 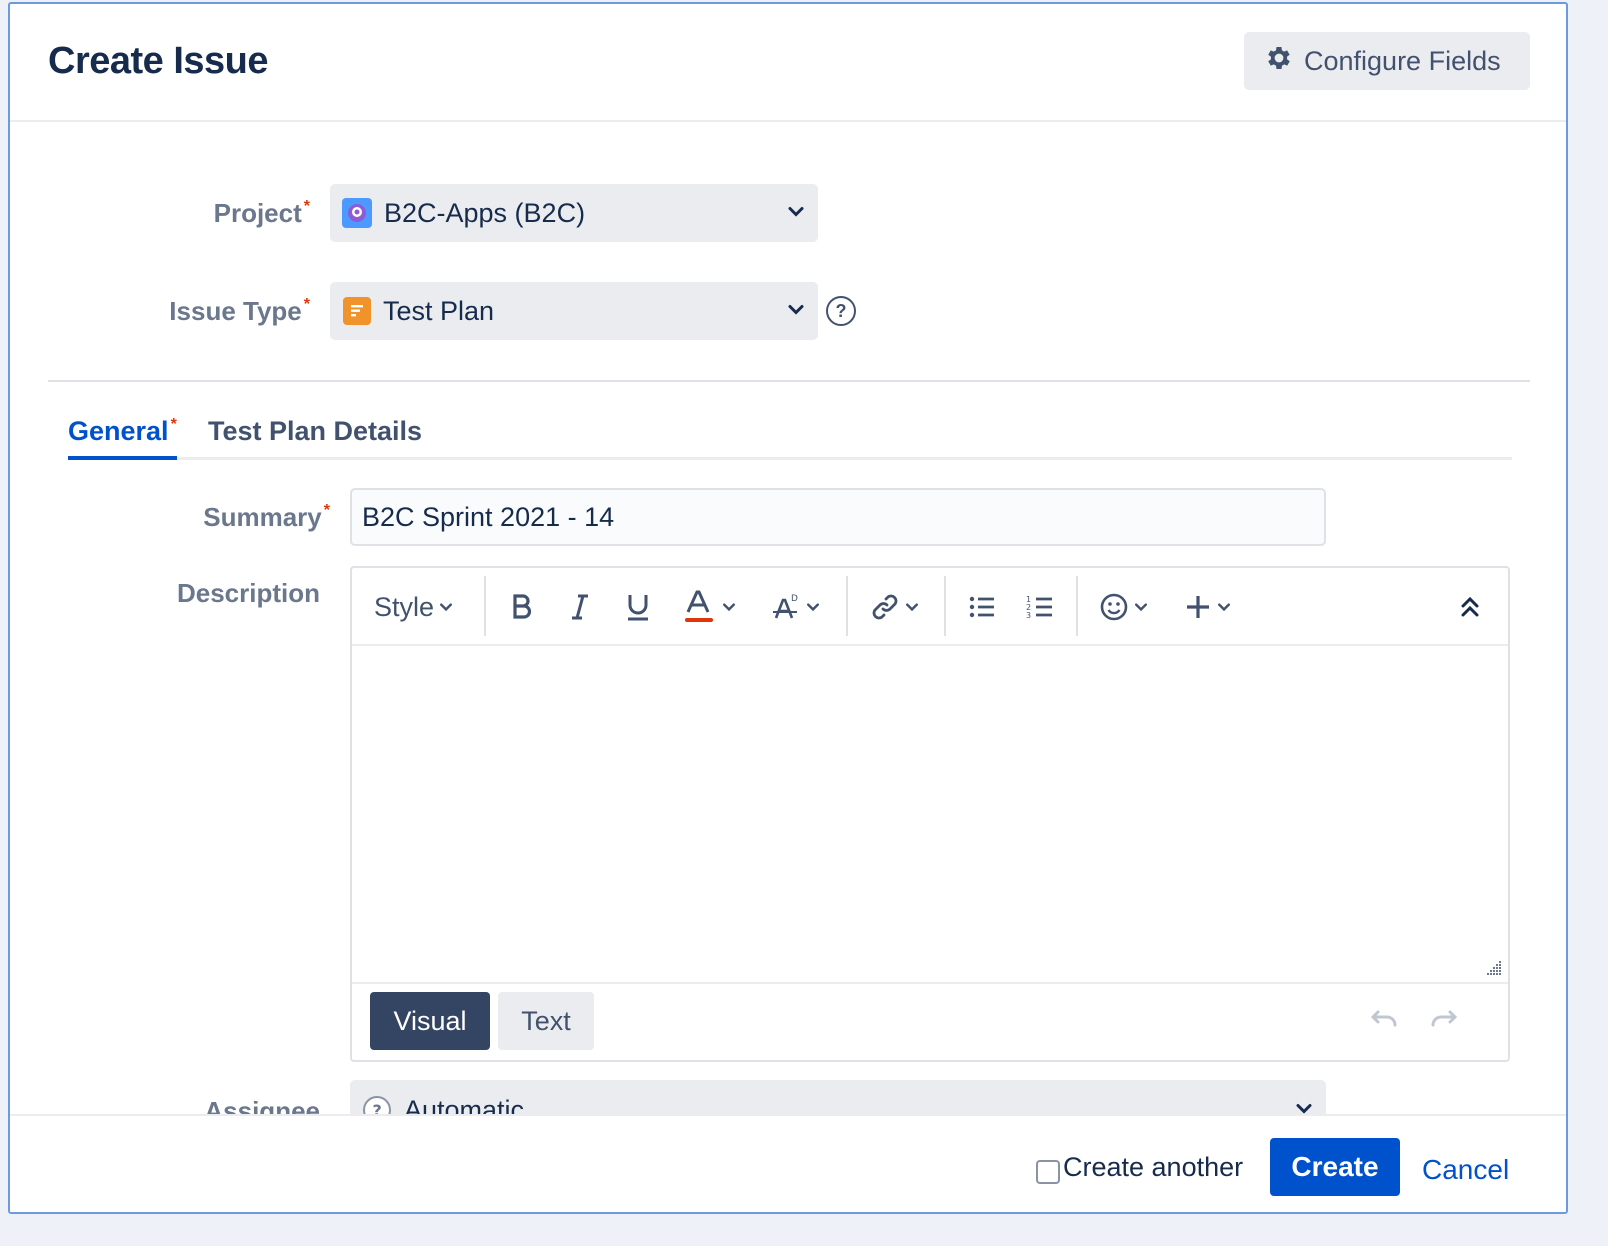 I want to click on bullet-list-button, so click(x=982, y=607).